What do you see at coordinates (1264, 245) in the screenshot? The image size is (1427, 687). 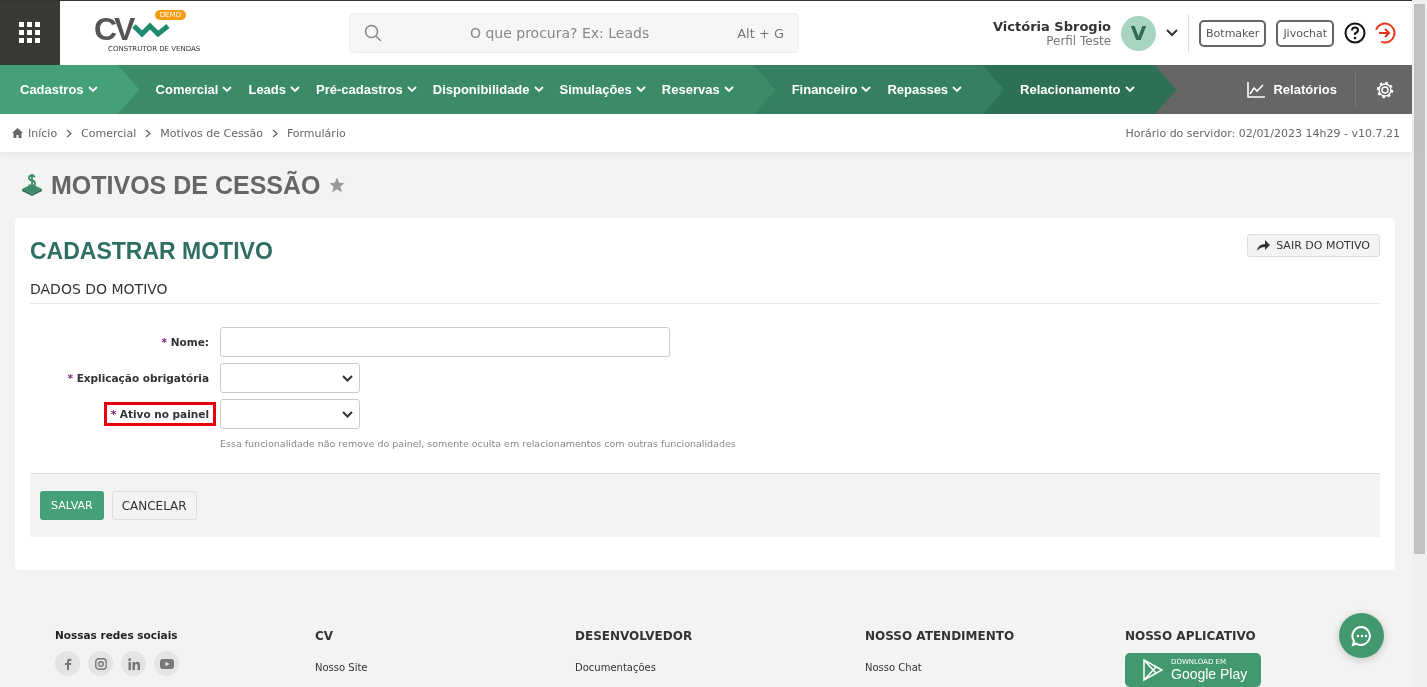 I see `share-arrow-icon` at bounding box center [1264, 245].